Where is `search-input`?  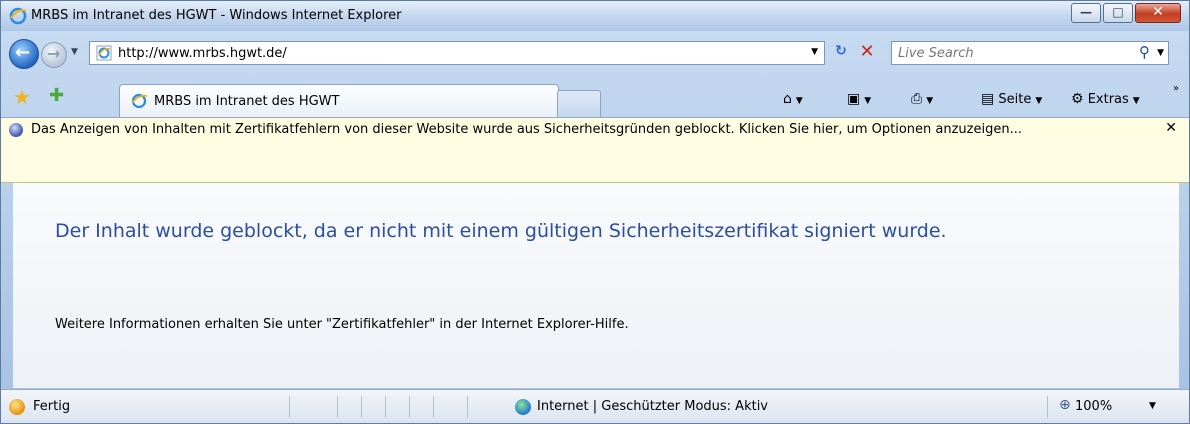 search-input is located at coordinates (1008, 53).